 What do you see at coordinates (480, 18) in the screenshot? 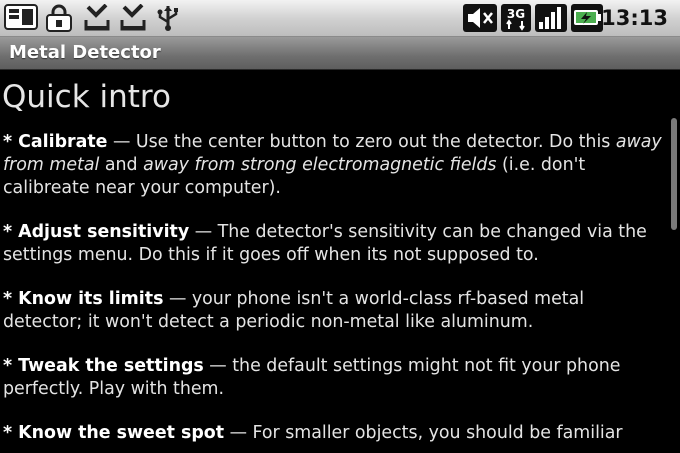
I see `mute-icon` at bounding box center [480, 18].